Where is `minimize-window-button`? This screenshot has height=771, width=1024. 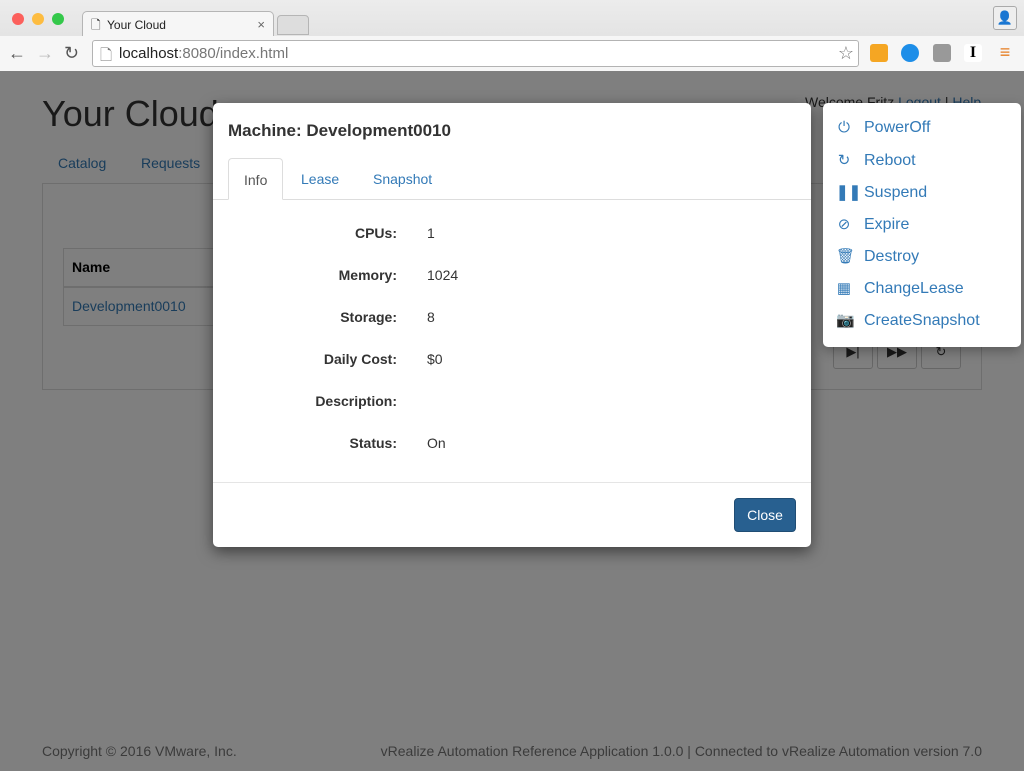 minimize-window-button is located at coordinates (38, 19).